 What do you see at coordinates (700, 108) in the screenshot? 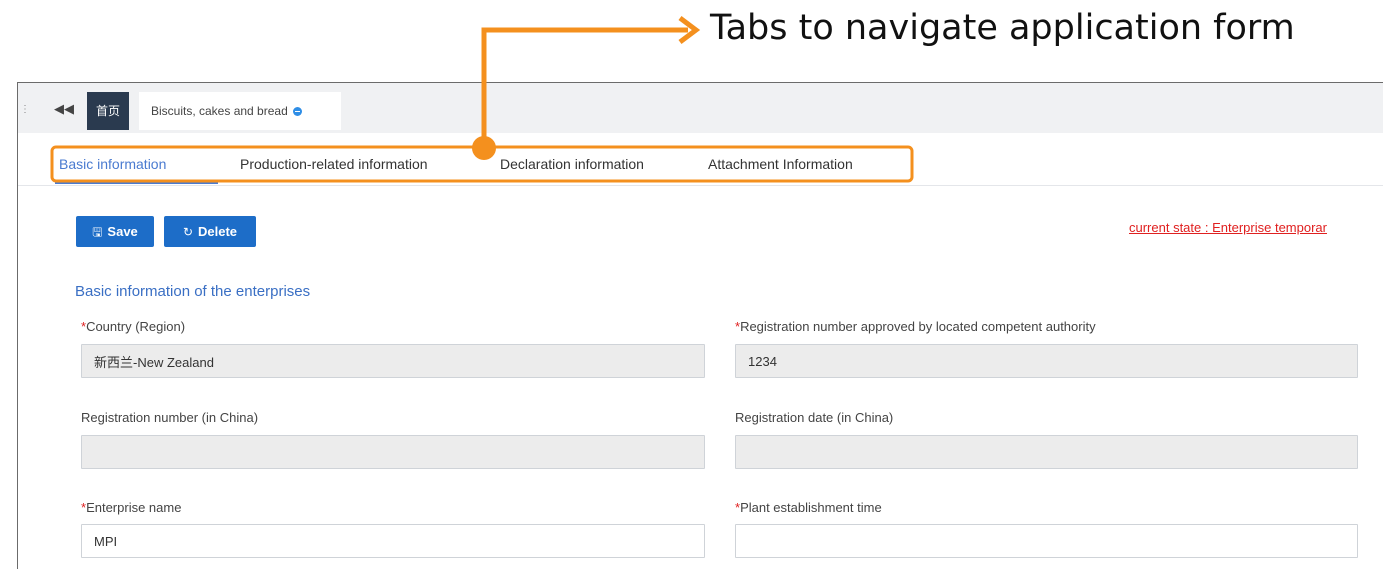
I see `tab-strip: ⋮ ◀◀ 首页 Biscuits, cakes and bread` at bounding box center [700, 108].